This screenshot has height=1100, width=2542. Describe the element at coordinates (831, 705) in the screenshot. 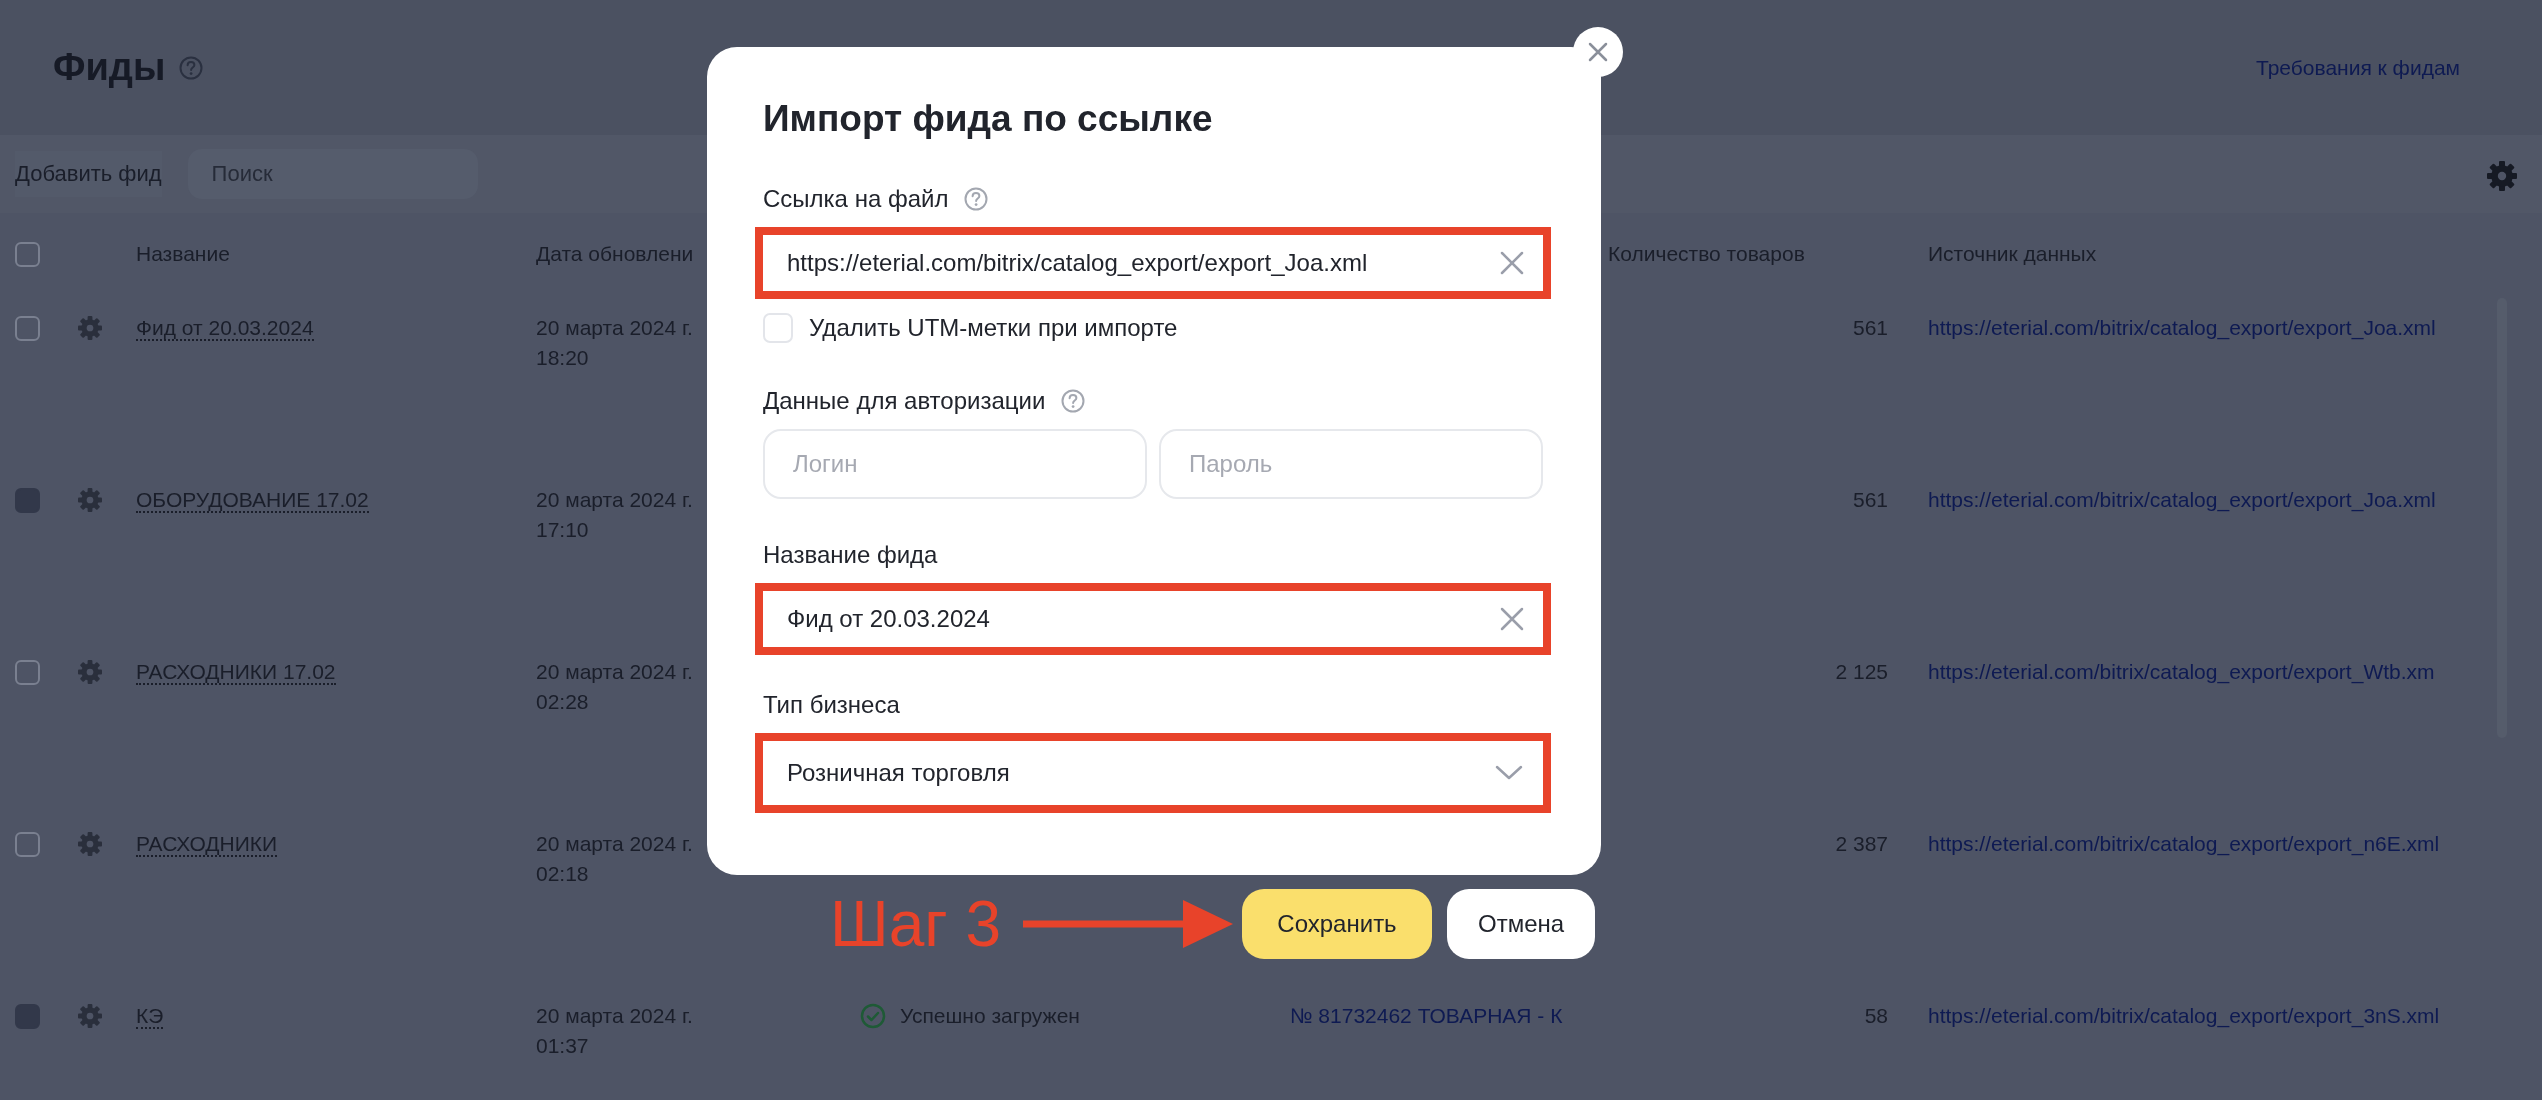

I see `field-label: Тип бизнеса` at that location.